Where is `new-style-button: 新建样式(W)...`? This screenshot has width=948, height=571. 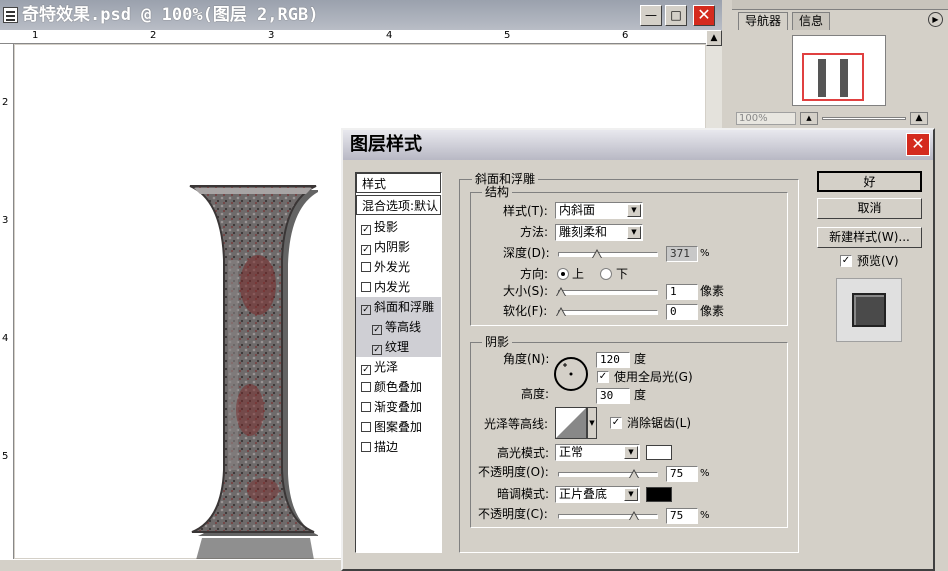 new-style-button: 新建样式(W)... is located at coordinates (869, 237).